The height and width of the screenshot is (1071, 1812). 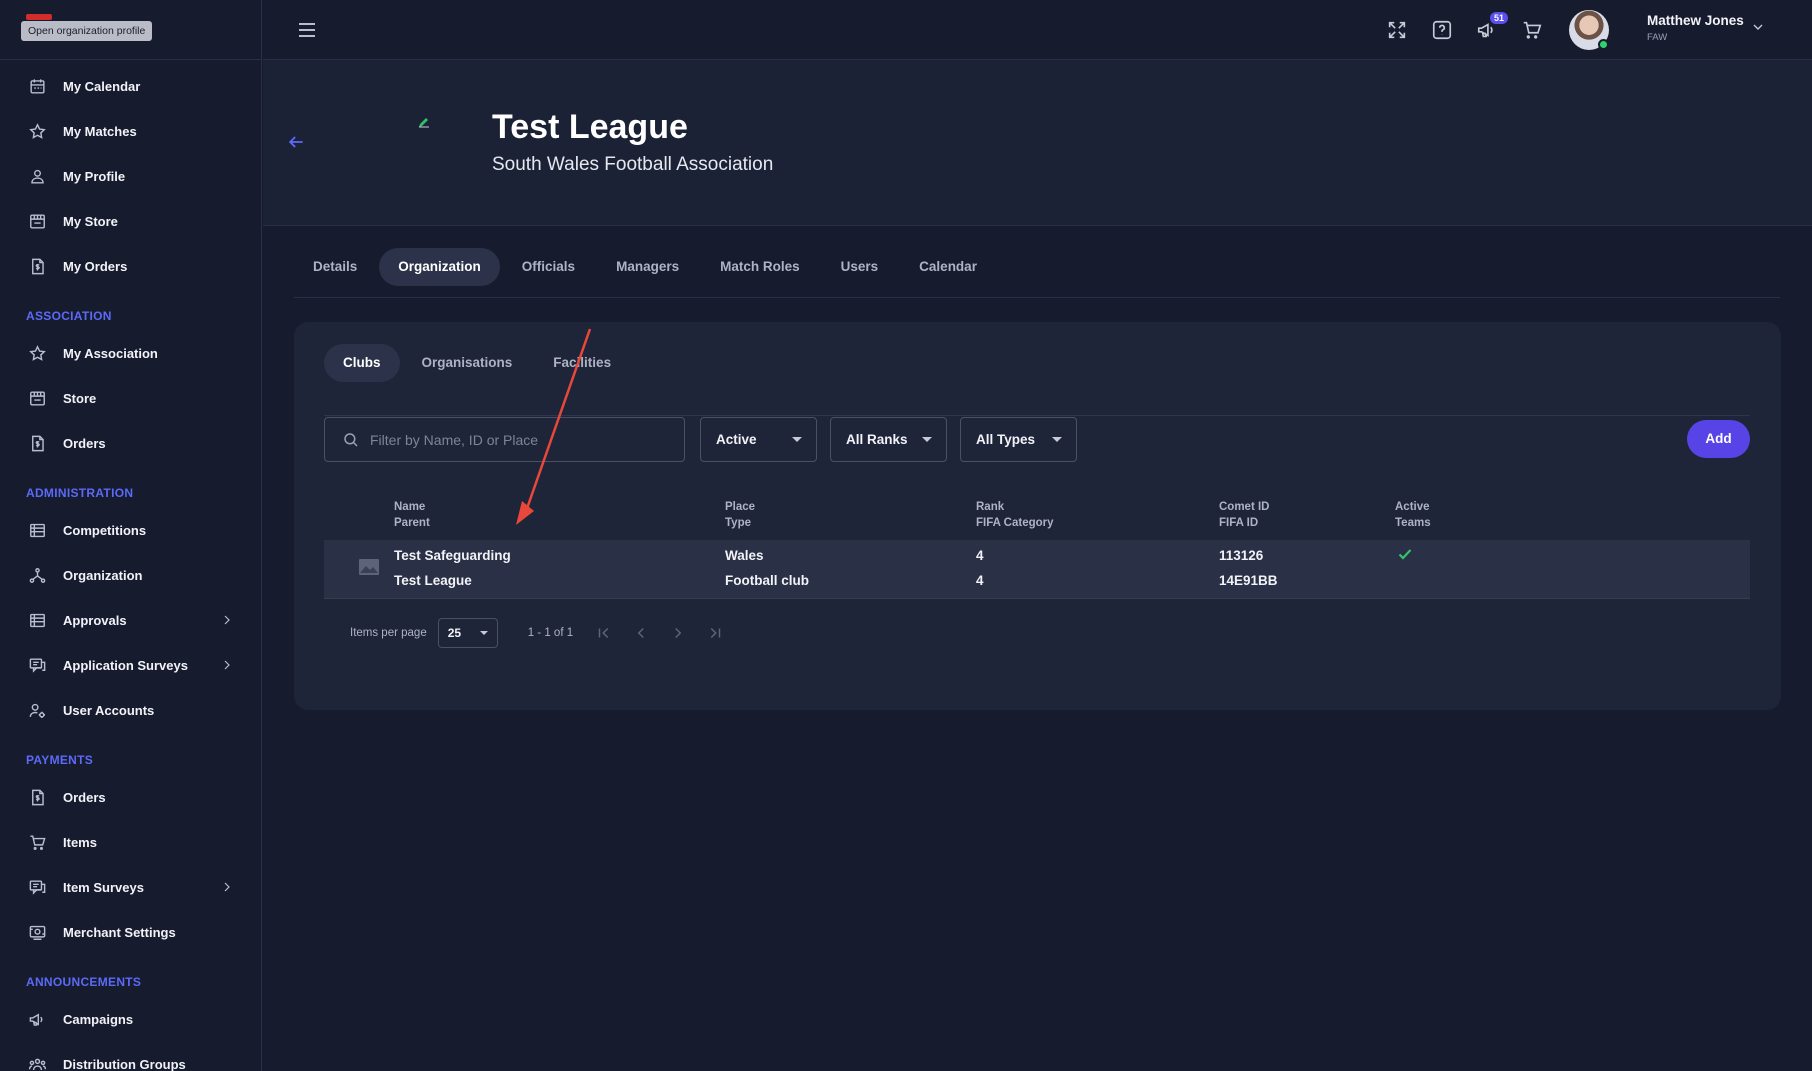 I want to click on sidebar-item-distribution-groups: Distribution Groups, so click(x=130, y=1056).